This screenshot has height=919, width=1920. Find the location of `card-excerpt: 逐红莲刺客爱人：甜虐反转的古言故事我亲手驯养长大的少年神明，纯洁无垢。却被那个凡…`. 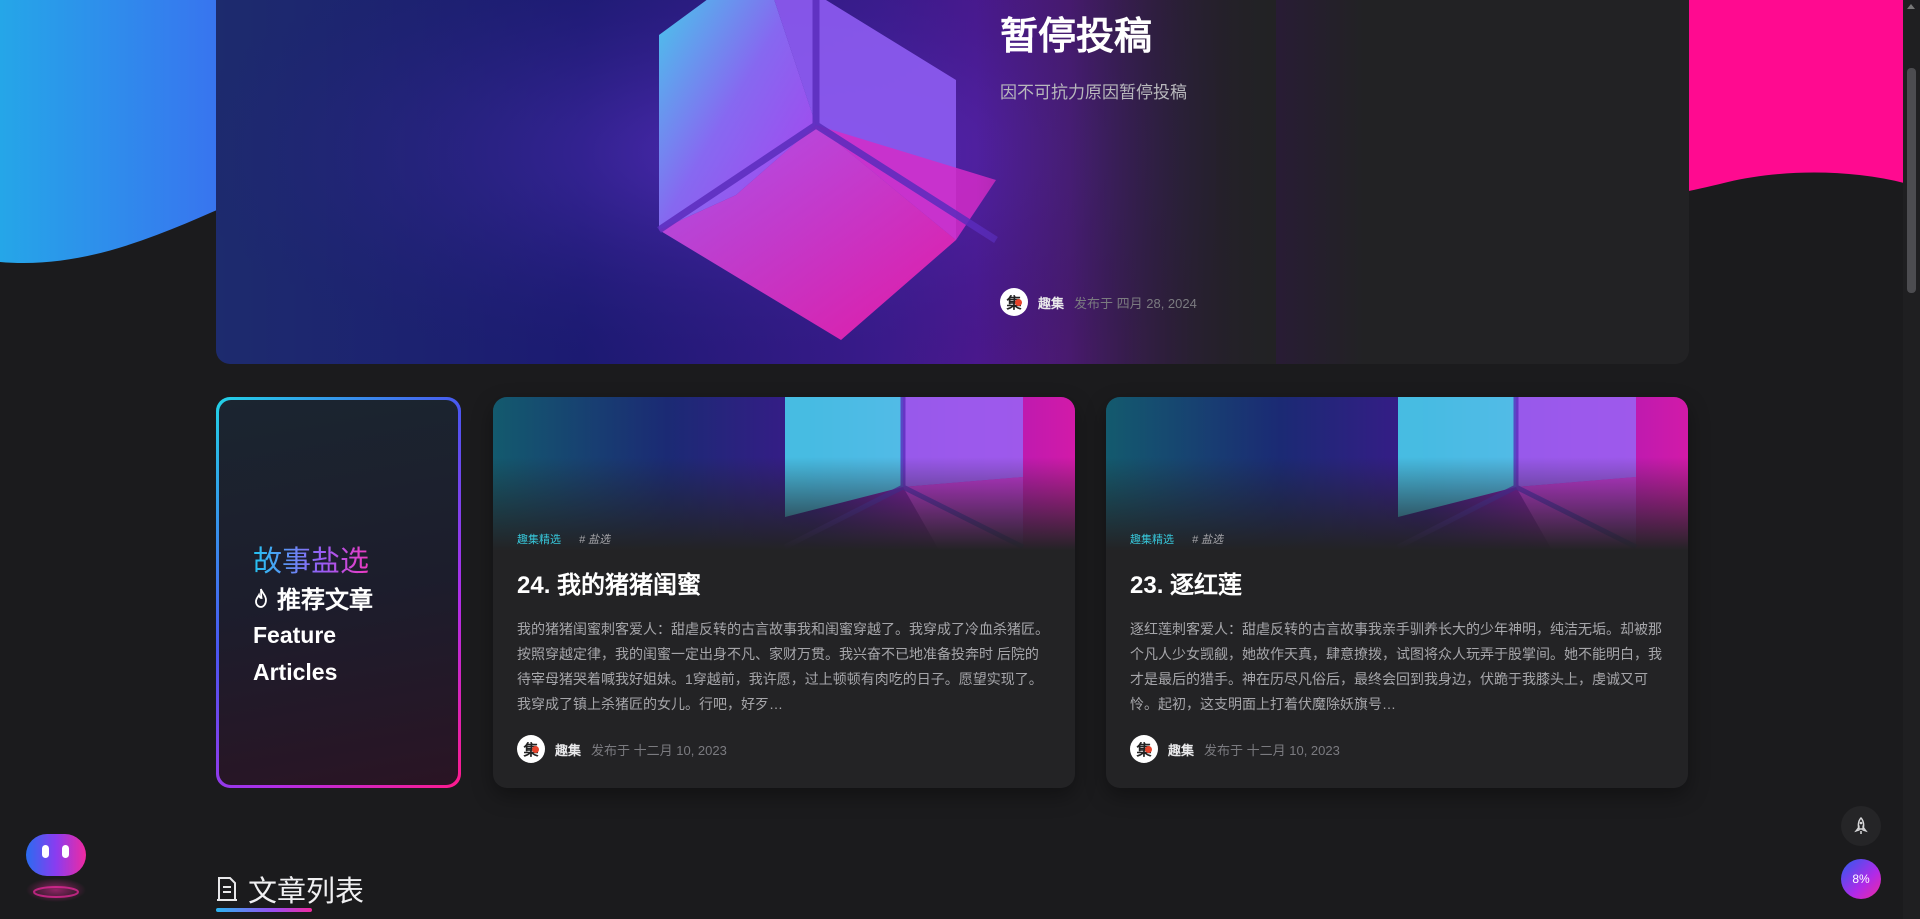

card-excerpt: 逐红莲刺客爱人：甜虐反转的古言故事我亲手驯养长大的少年神明，纯洁无垢。却被那个凡… is located at coordinates (1396, 666).